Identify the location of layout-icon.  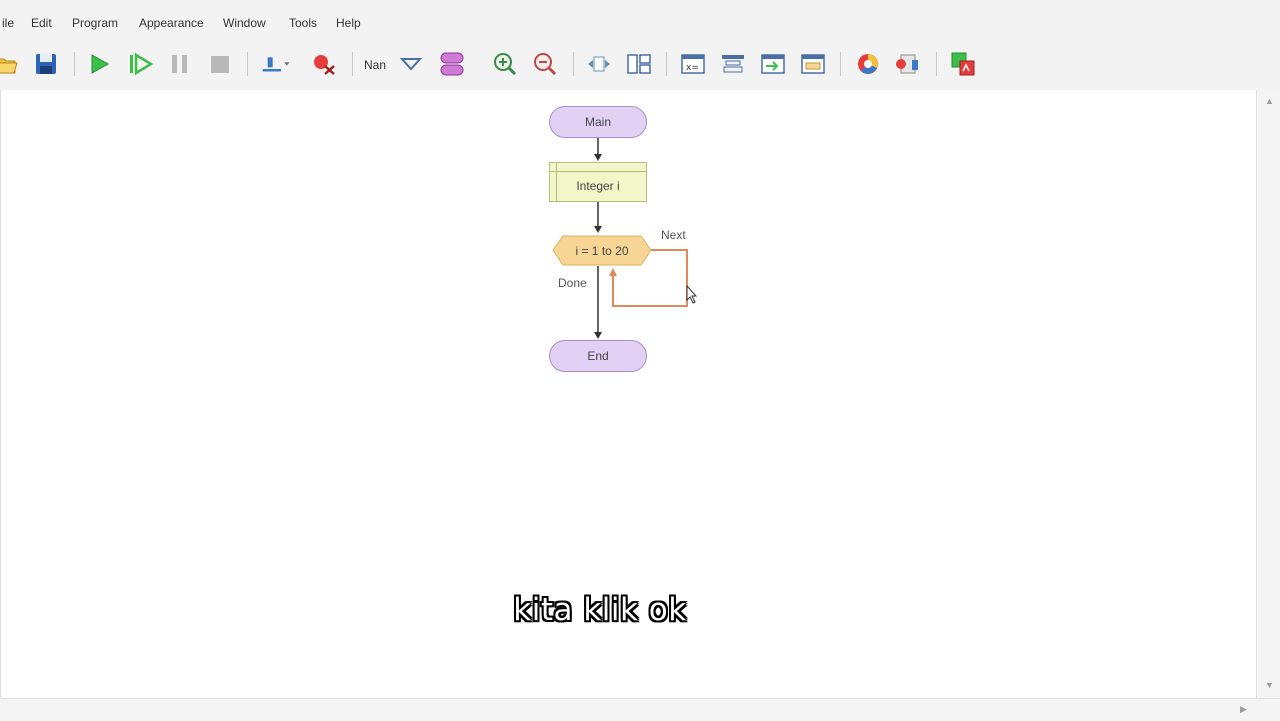
(639, 64).